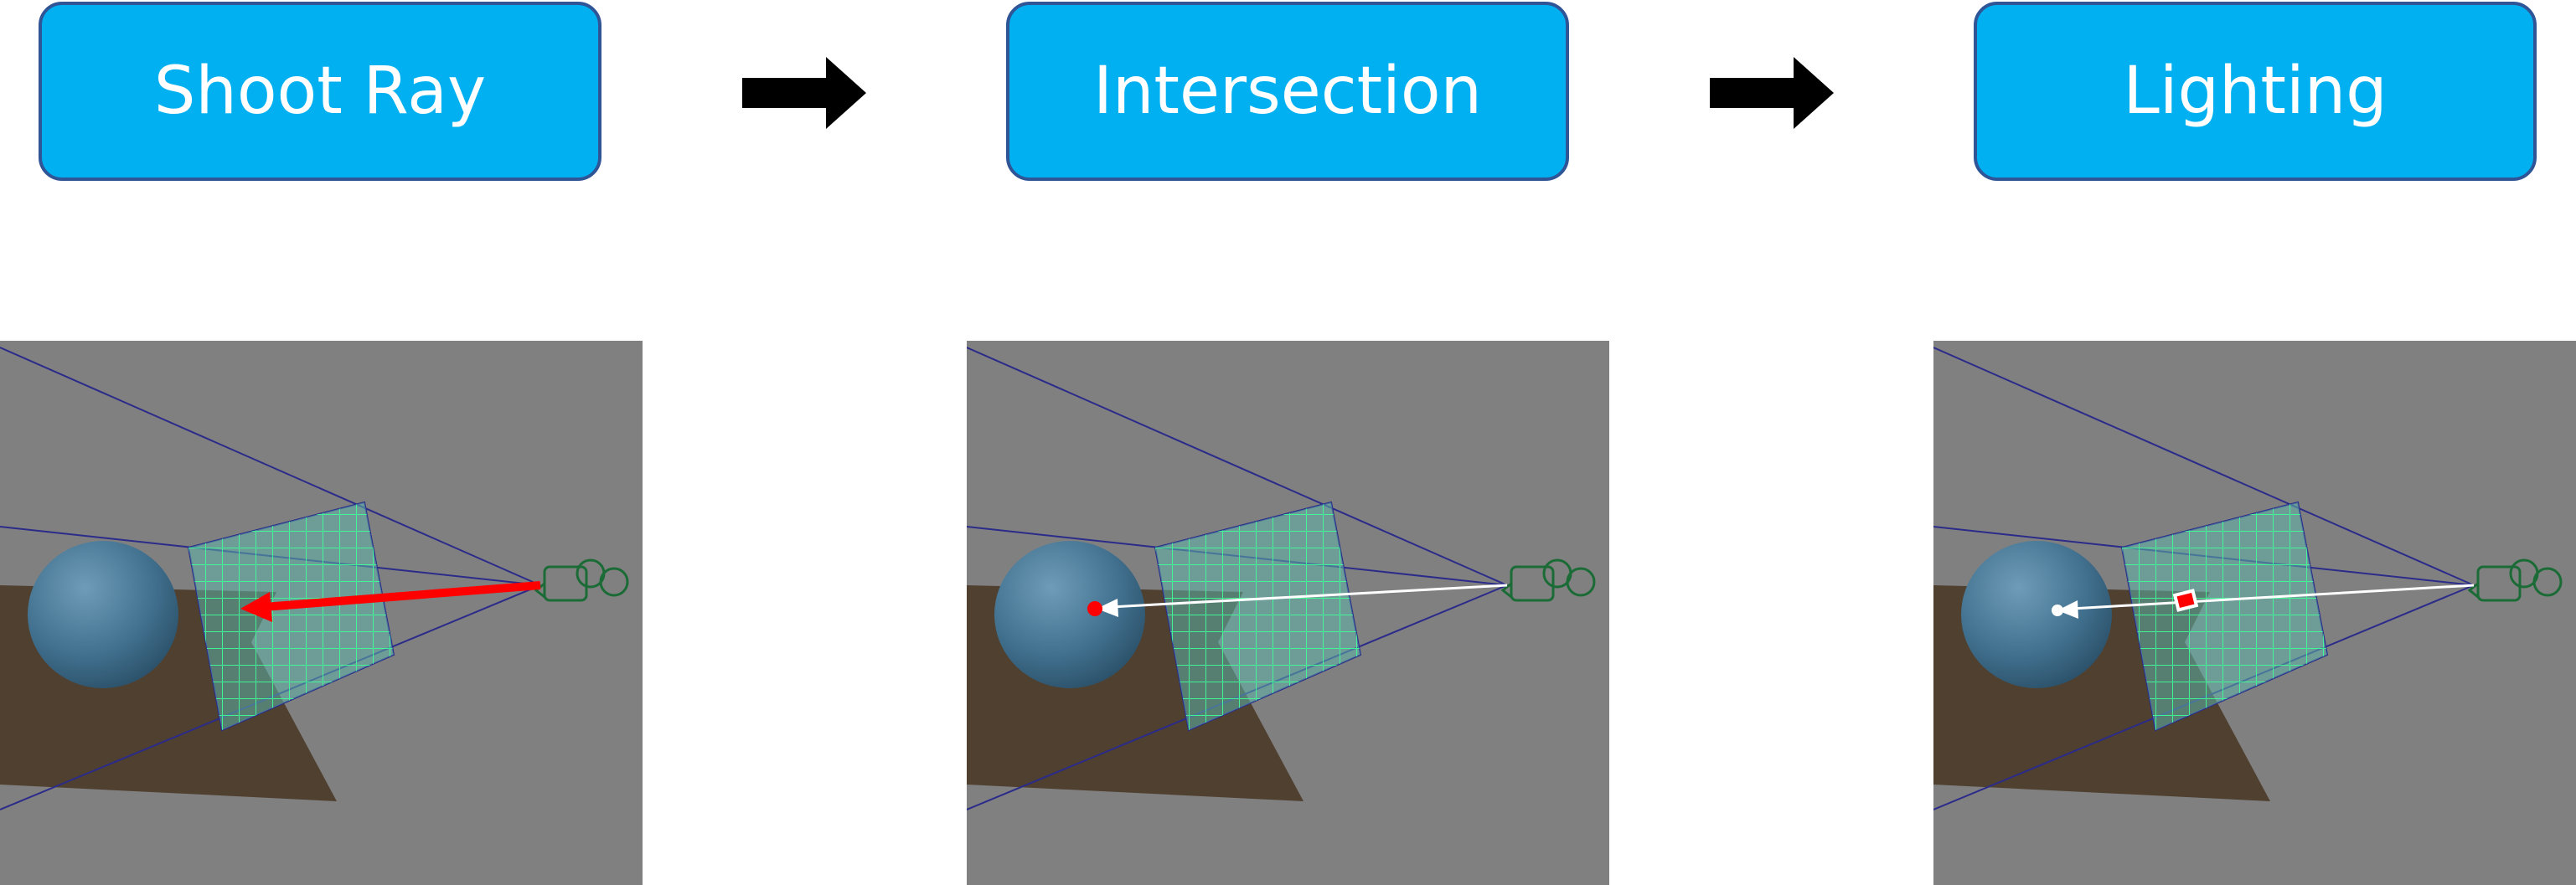 This screenshot has height=885, width=2576. I want to click on hit-point, so click(2057, 610).